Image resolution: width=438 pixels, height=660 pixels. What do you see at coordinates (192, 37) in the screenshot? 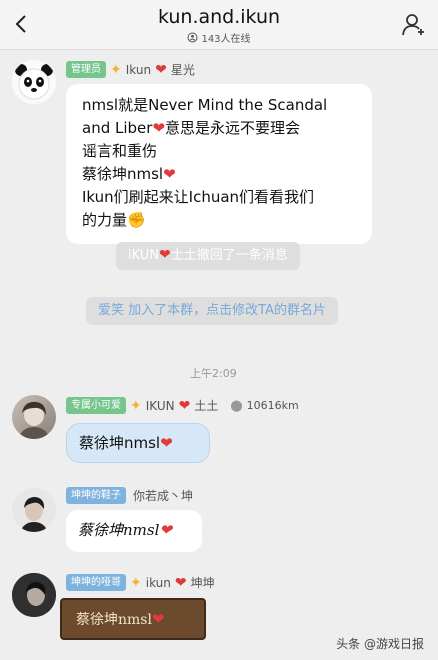
I see `people-icon` at bounding box center [192, 37].